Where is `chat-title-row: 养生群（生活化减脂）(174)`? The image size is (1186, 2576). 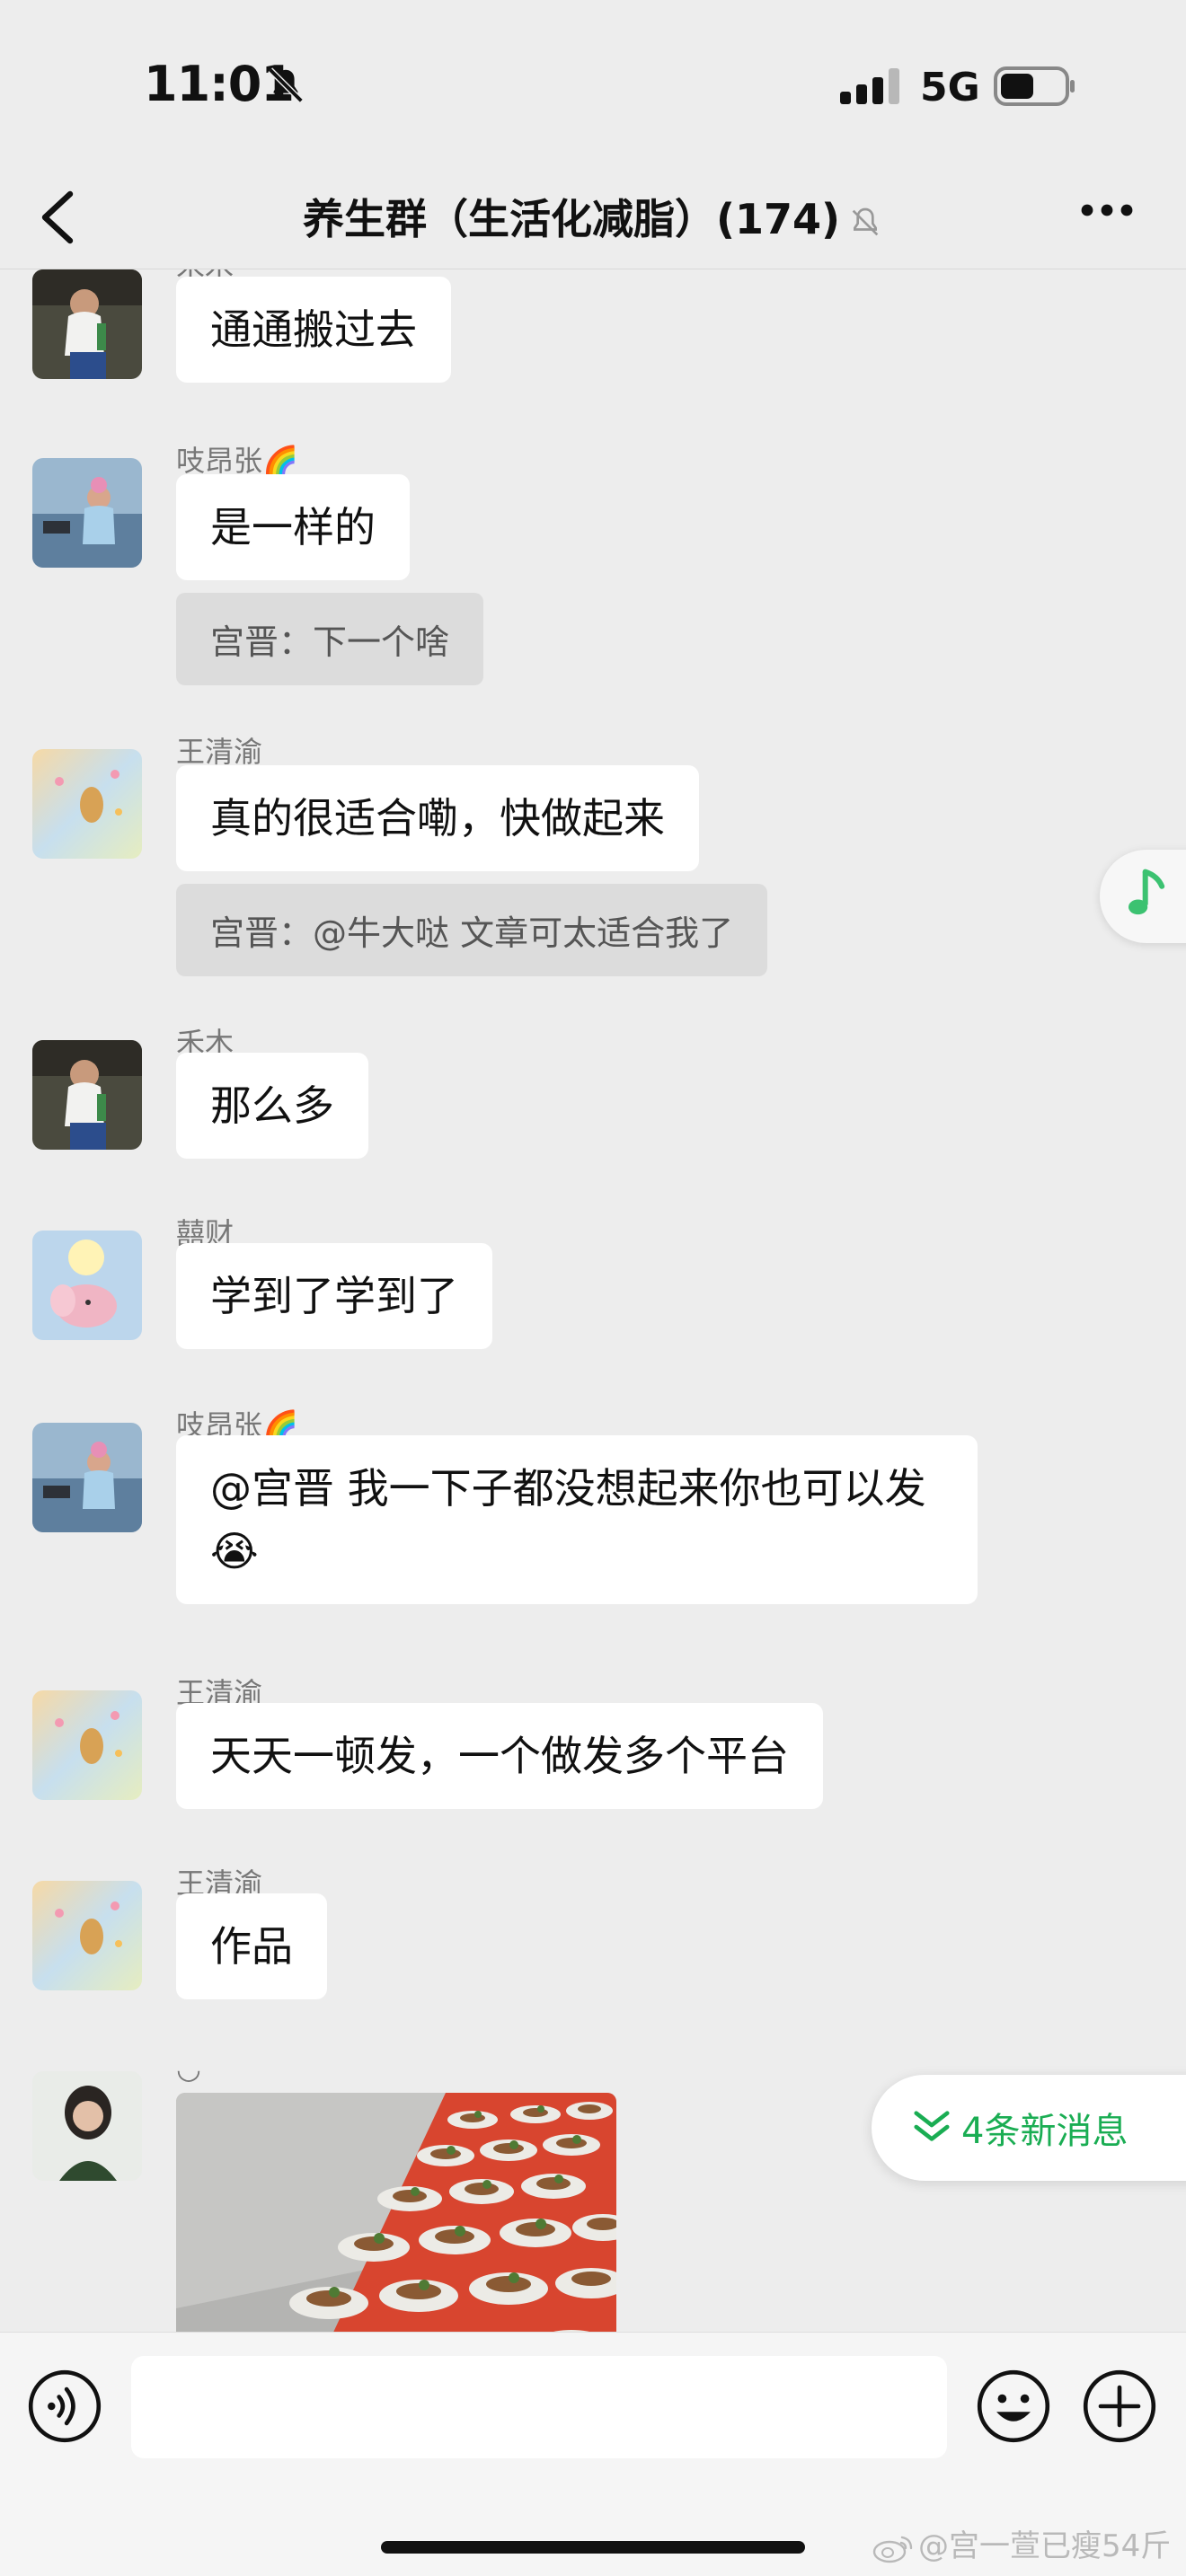 chat-title-row: 养生群（生活化减脂）(174) is located at coordinates (593, 216).